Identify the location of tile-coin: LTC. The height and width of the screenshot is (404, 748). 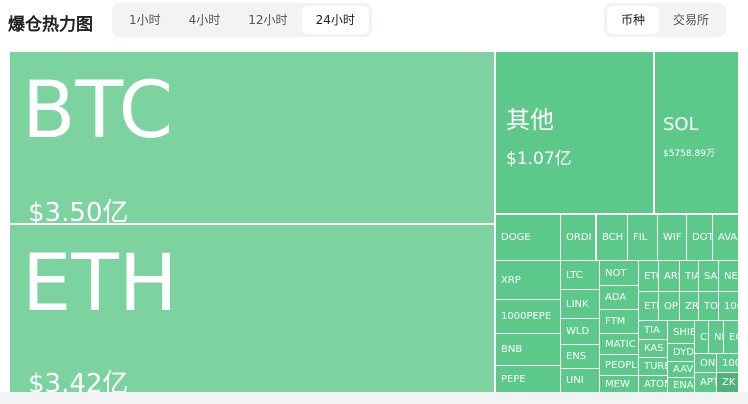
(580, 275).